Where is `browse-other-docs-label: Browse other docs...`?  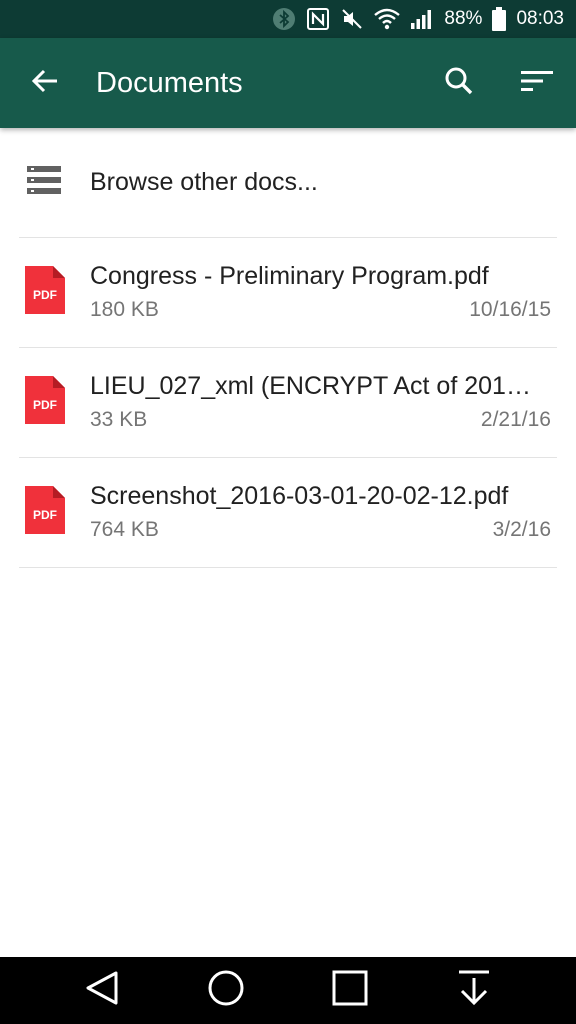
browse-other-docs-label: Browse other docs... is located at coordinates (204, 182).